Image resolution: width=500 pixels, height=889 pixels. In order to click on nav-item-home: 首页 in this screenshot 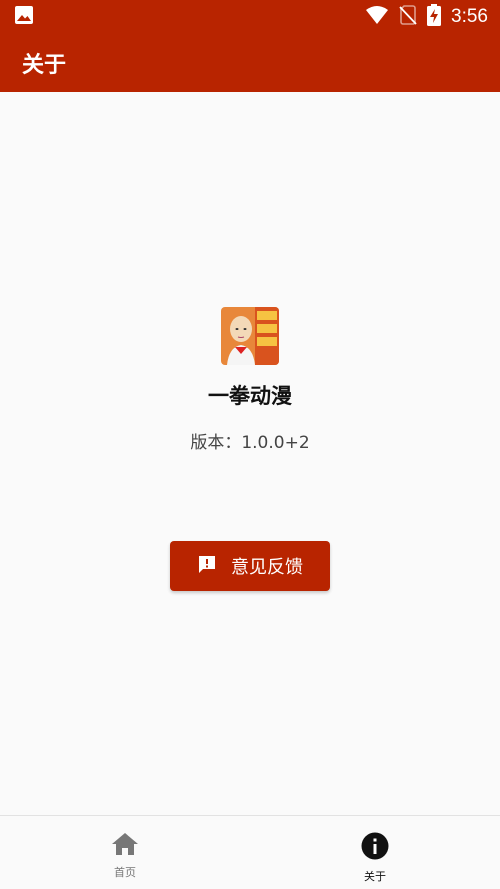, I will do `click(125, 852)`.